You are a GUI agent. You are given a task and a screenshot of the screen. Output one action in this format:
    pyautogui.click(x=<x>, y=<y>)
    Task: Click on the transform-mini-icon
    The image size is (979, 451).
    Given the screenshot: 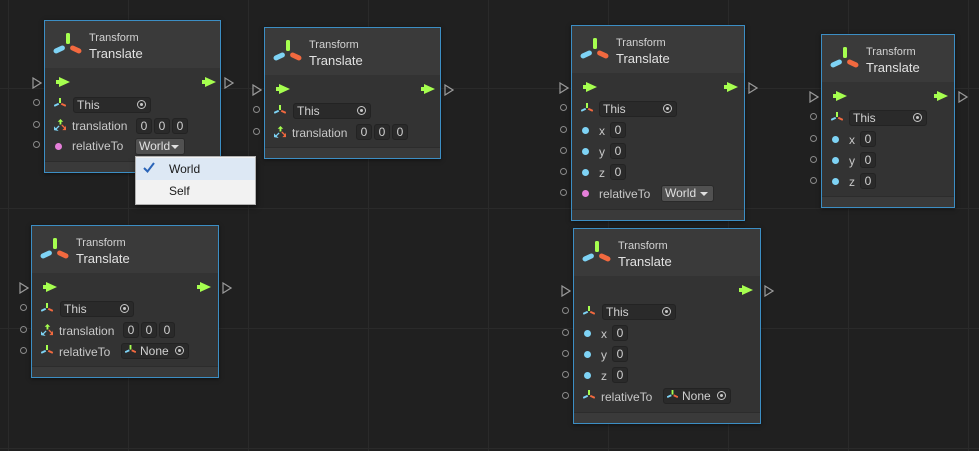 What is the action you would take?
    pyautogui.click(x=837, y=116)
    